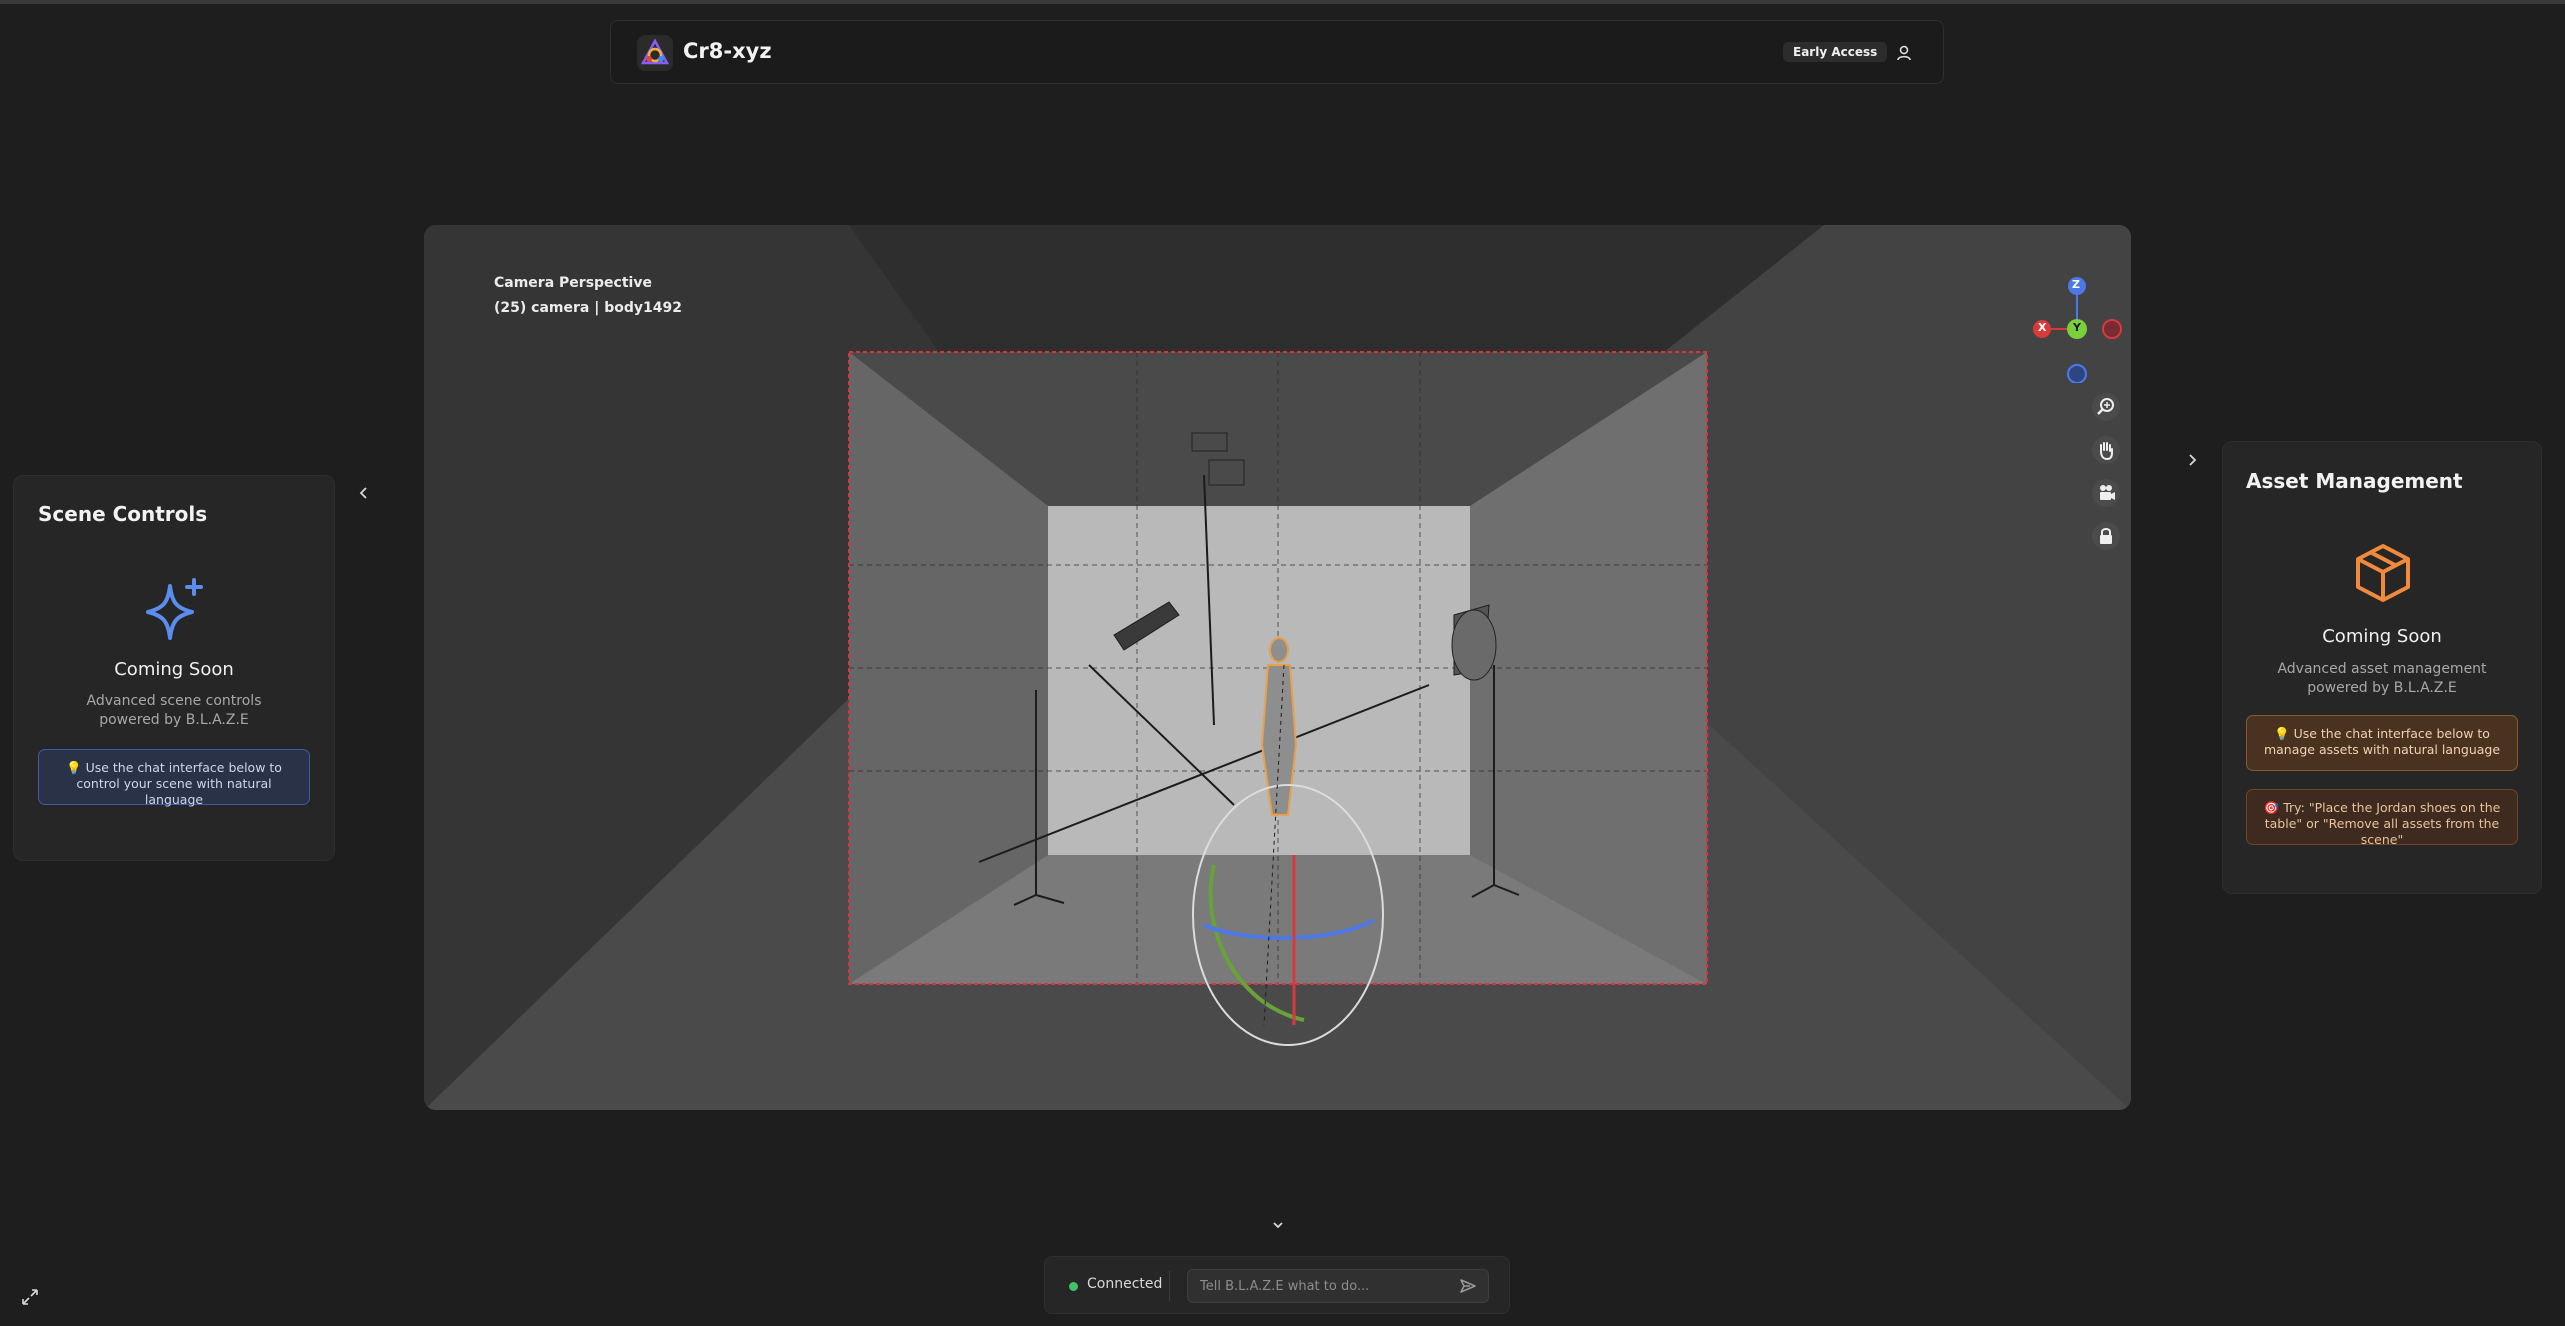  Describe the element at coordinates (2106, 536) in the screenshot. I see `lock-icon` at that location.